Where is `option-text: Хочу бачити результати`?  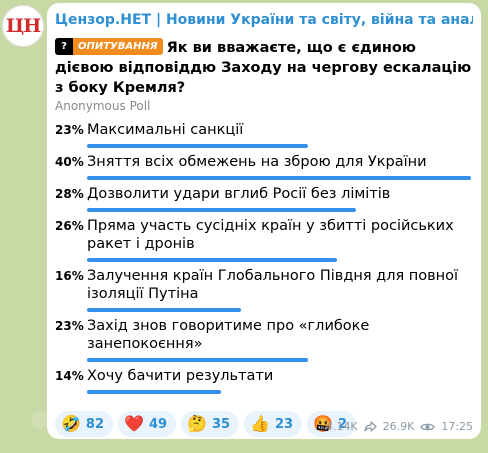 option-text: Хочу бачити результати is located at coordinates (180, 376).